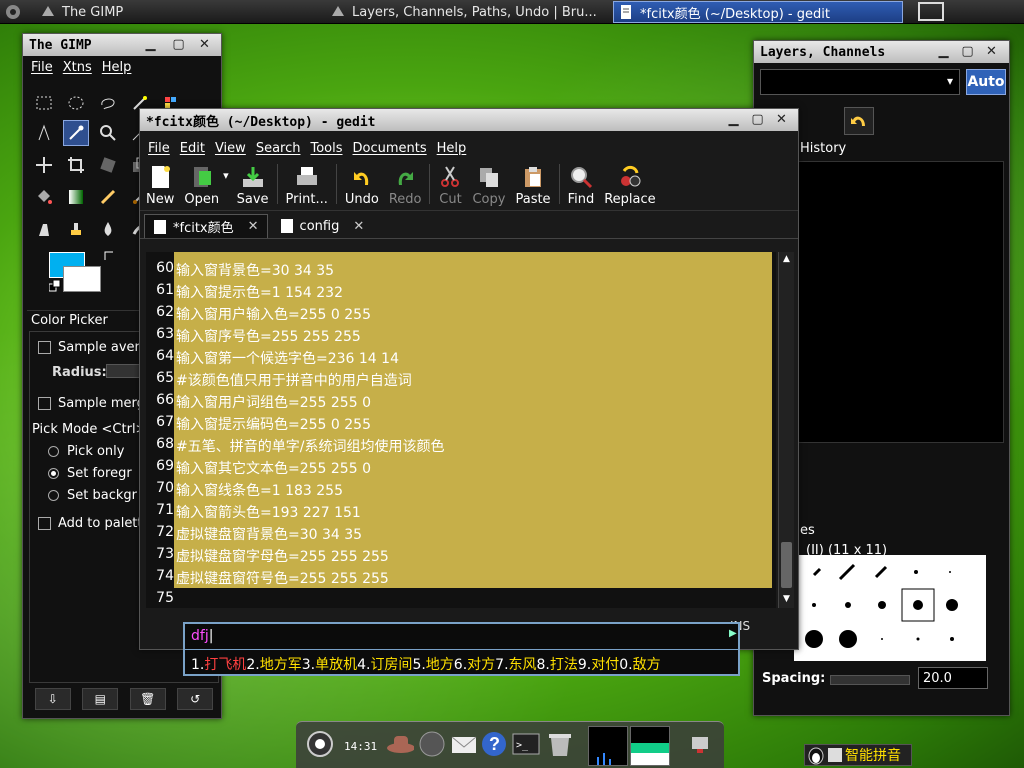 The height and width of the screenshot is (768, 1024). Describe the element at coordinates (859, 121) in the screenshot. I see `tab-undo-history` at that location.